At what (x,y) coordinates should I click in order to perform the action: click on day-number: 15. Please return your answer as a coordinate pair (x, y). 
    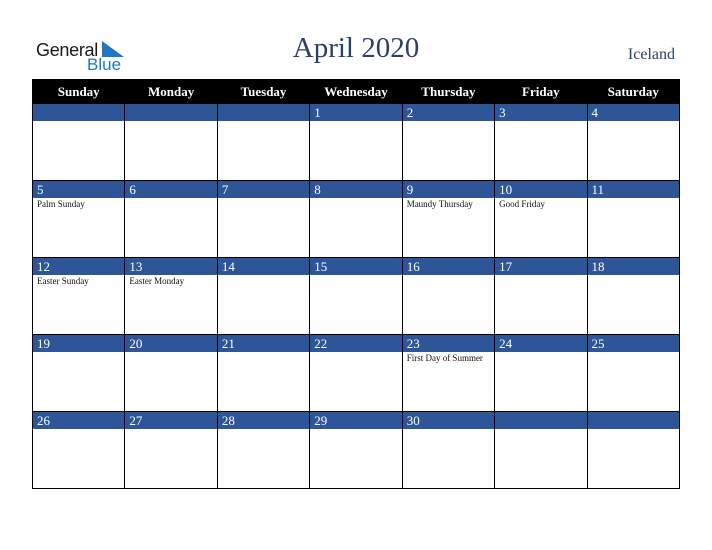
    Looking at the image, I should click on (356, 266).